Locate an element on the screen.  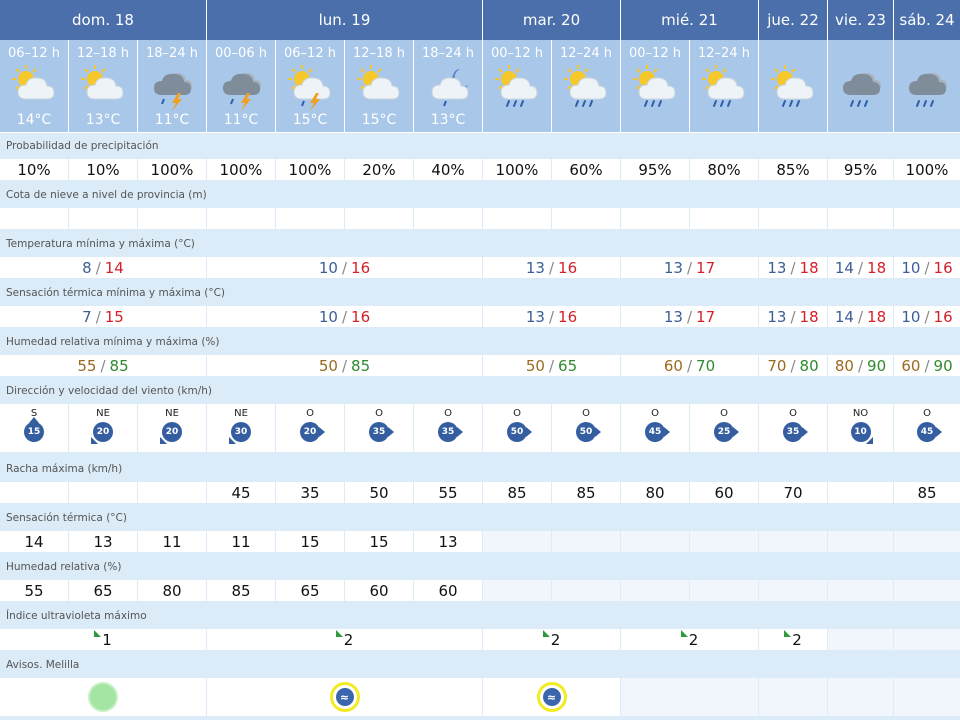
wind-arrow-icon: 20 is located at coordinates (312, 432).